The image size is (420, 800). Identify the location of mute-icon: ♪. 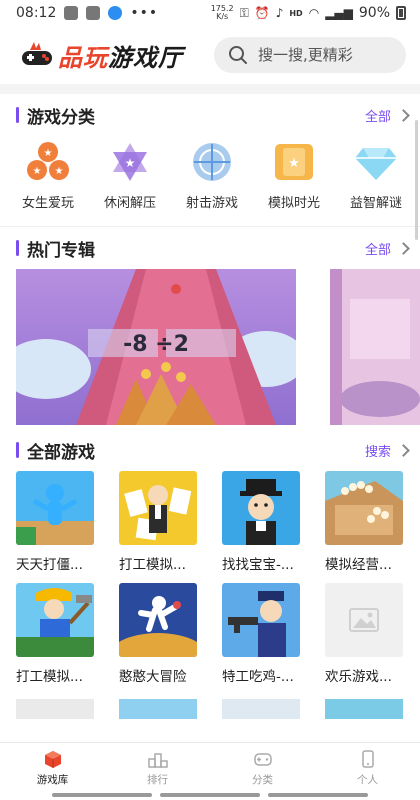
(279, 13).